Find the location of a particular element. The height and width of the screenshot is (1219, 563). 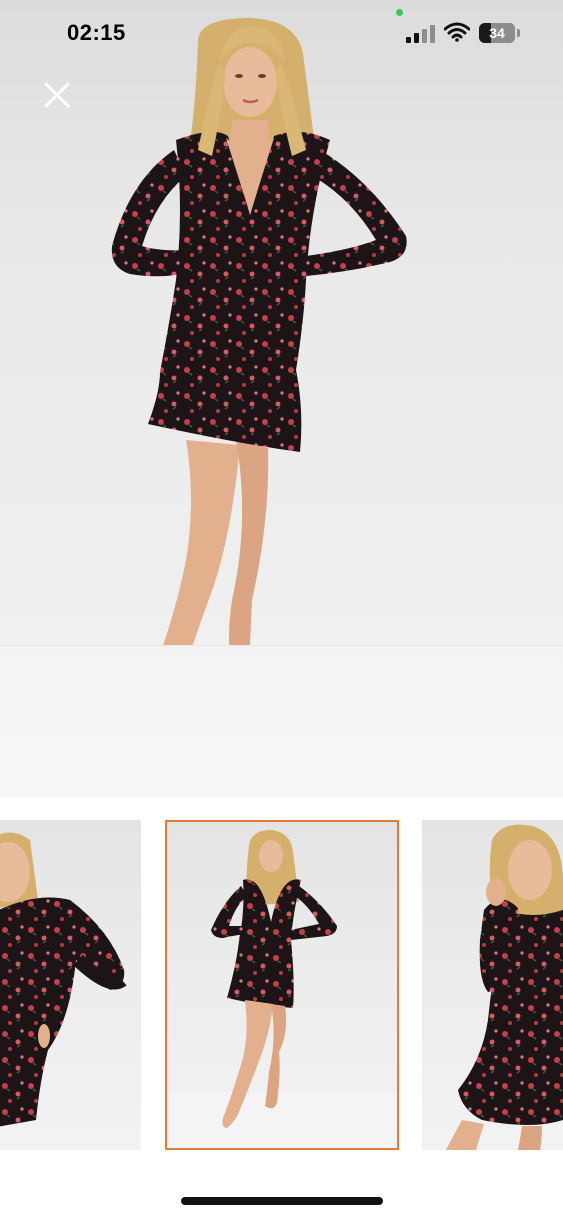

signal-icon is located at coordinates (420, 34).